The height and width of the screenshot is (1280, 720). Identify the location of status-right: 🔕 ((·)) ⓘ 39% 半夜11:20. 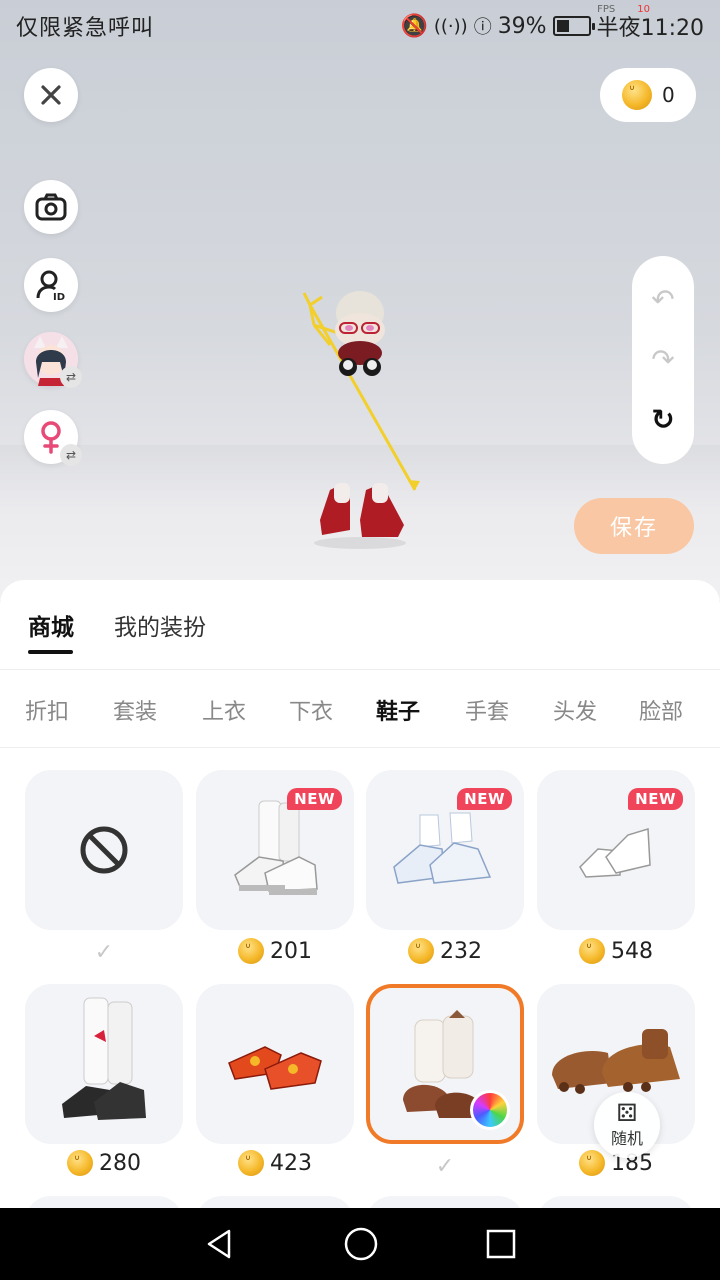
(552, 26).